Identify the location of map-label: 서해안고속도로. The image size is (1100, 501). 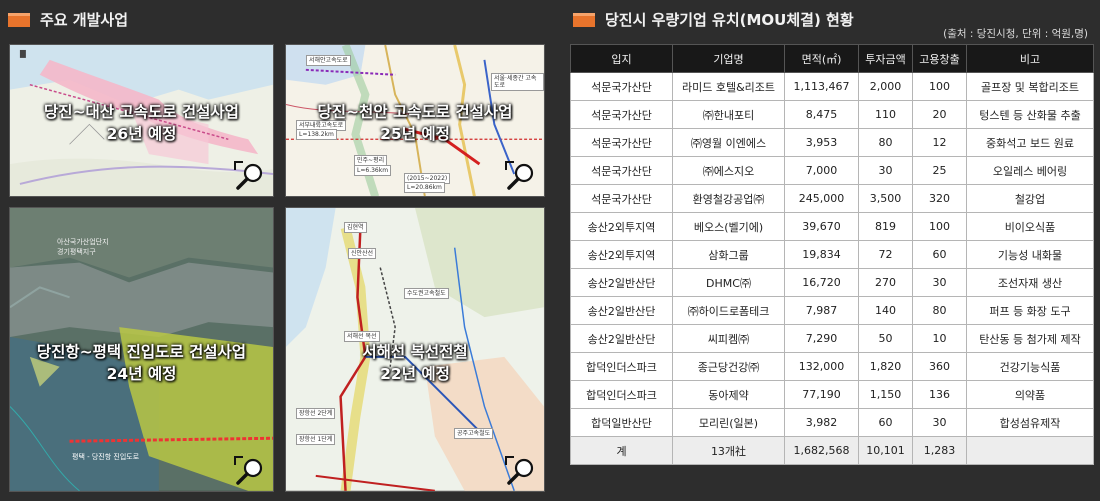
(328, 60).